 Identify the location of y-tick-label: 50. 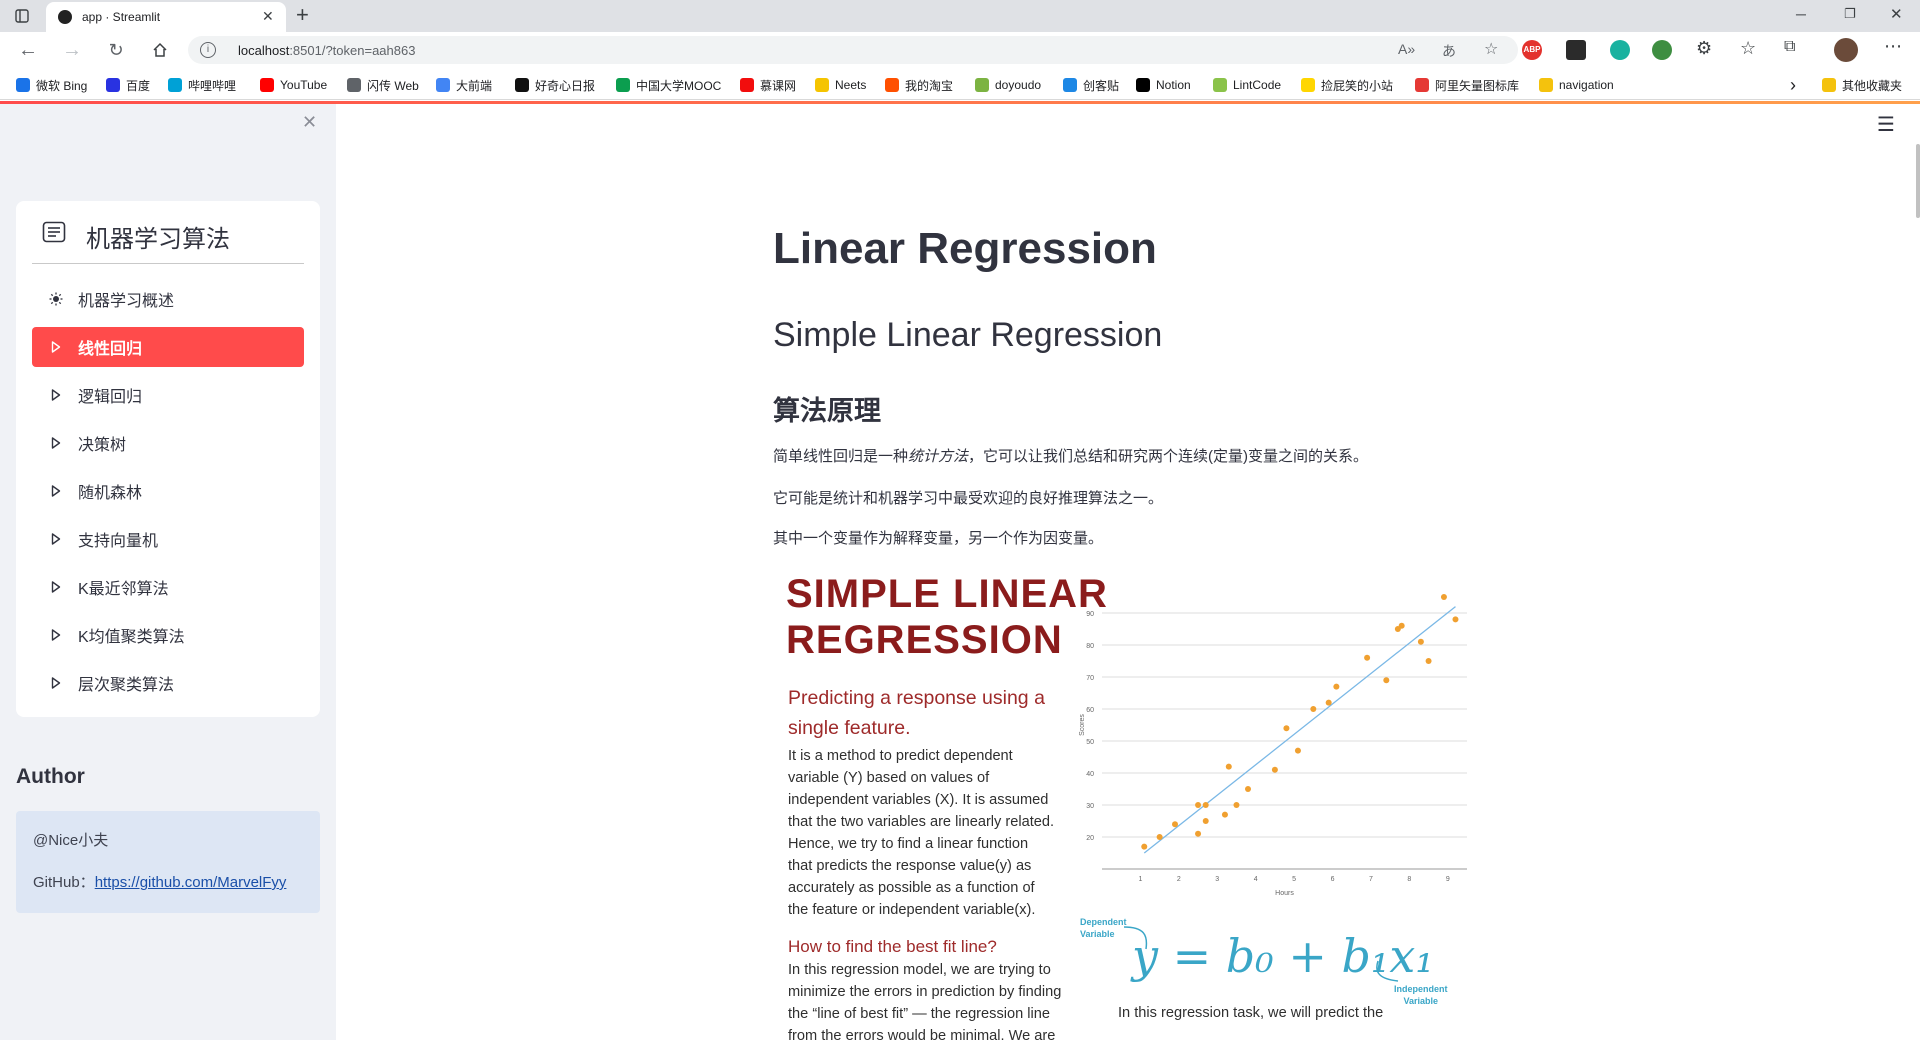
(1090, 742).